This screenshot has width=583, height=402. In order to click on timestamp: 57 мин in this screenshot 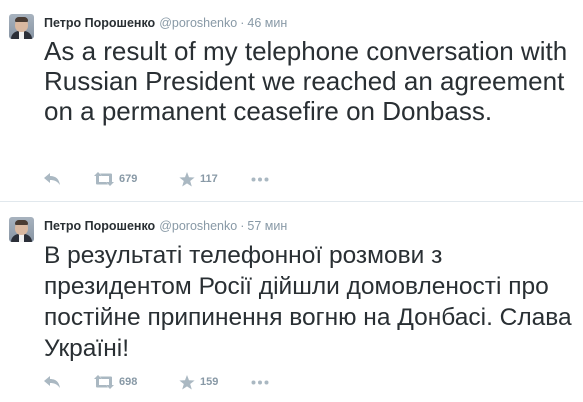, I will do `click(267, 226)`.